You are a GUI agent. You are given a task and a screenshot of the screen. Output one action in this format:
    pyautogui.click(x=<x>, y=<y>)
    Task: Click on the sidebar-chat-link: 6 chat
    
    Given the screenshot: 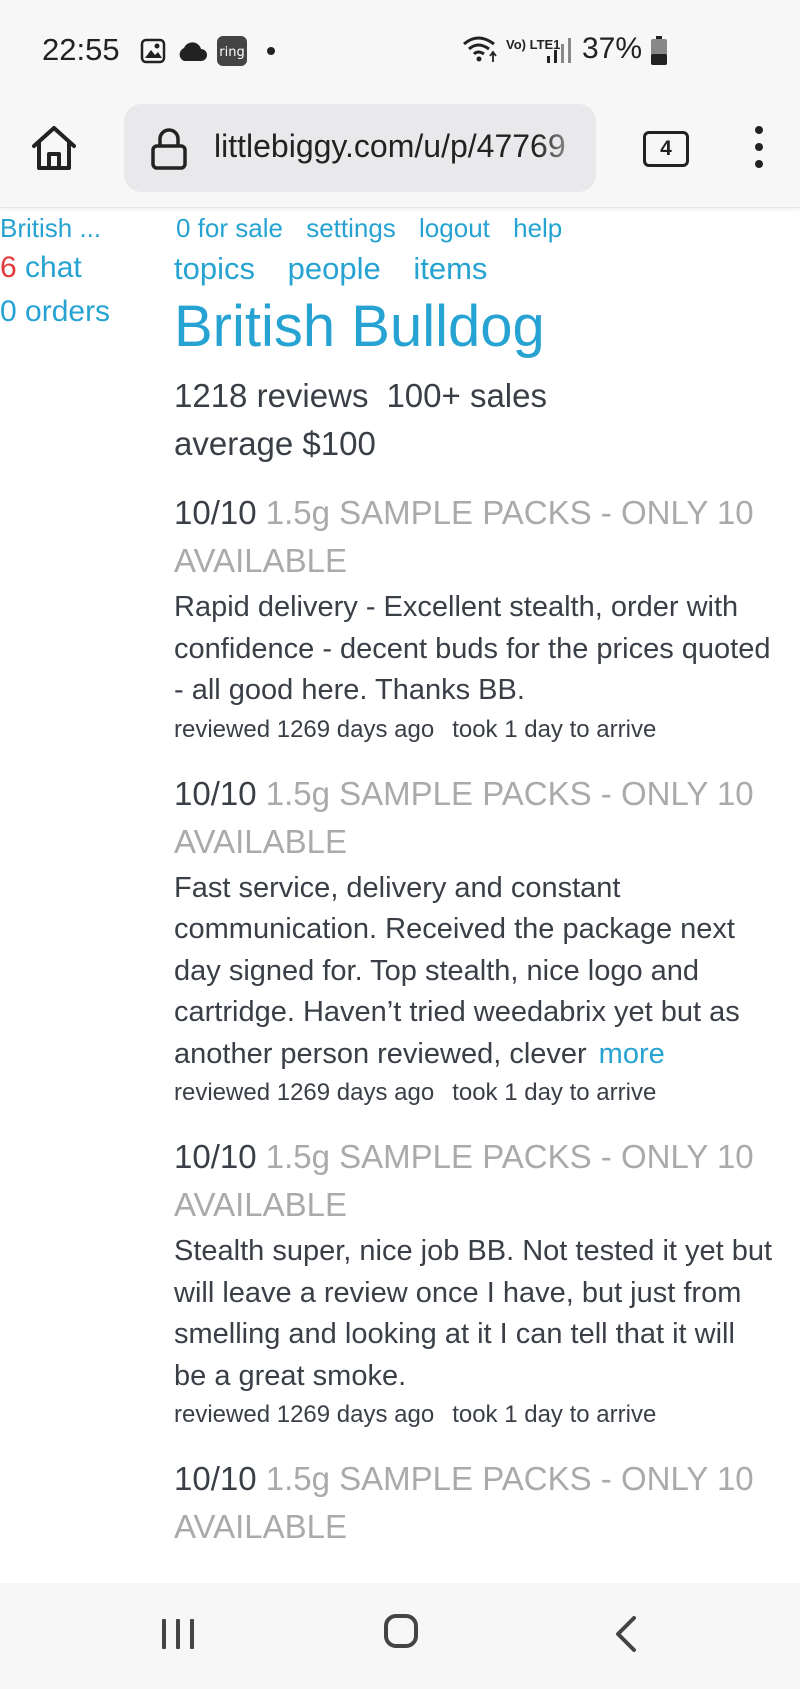 What is the action you would take?
    pyautogui.click(x=80, y=268)
    